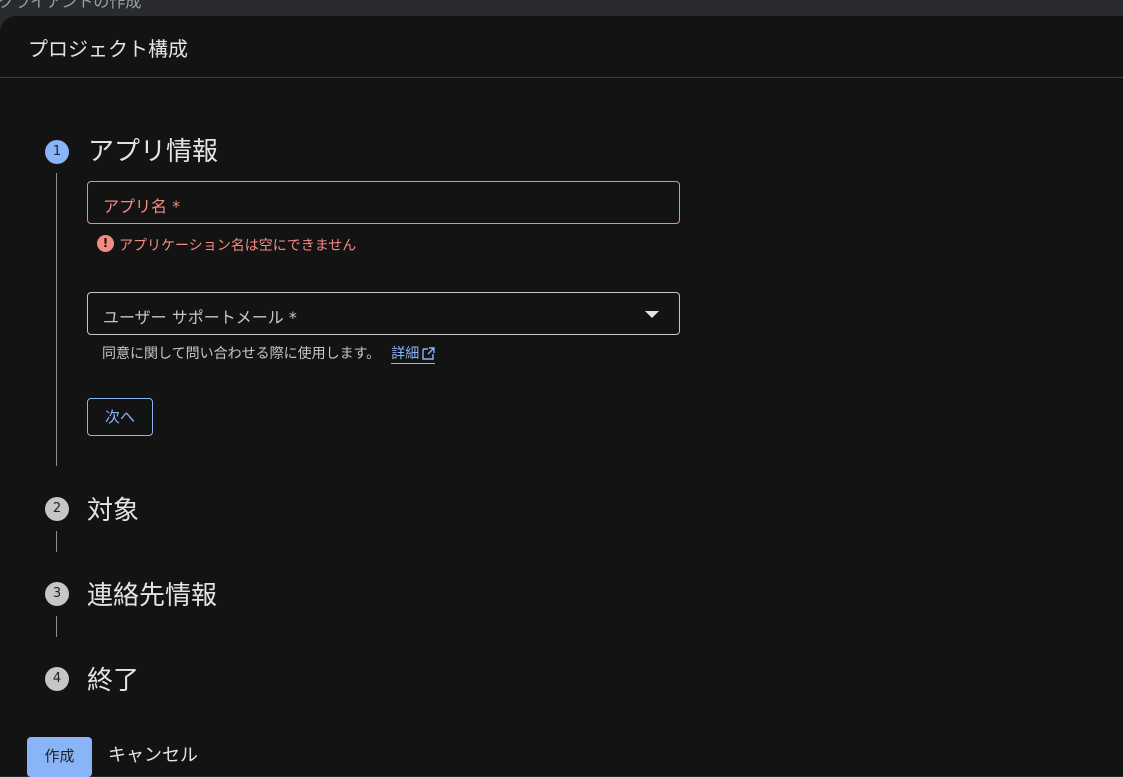  What do you see at coordinates (108, 49) in the screenshot?
I see `panel-title: プロジェクト構成` at bounding box center [108, 49].